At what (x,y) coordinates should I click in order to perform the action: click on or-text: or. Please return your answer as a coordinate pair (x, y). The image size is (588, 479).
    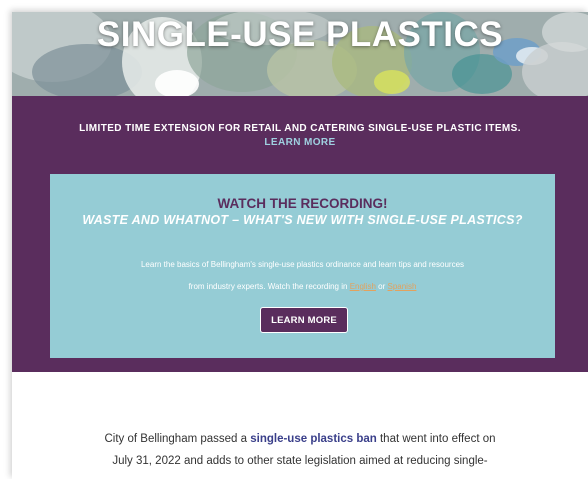
    Looking at the image, I should click on (381, 286).